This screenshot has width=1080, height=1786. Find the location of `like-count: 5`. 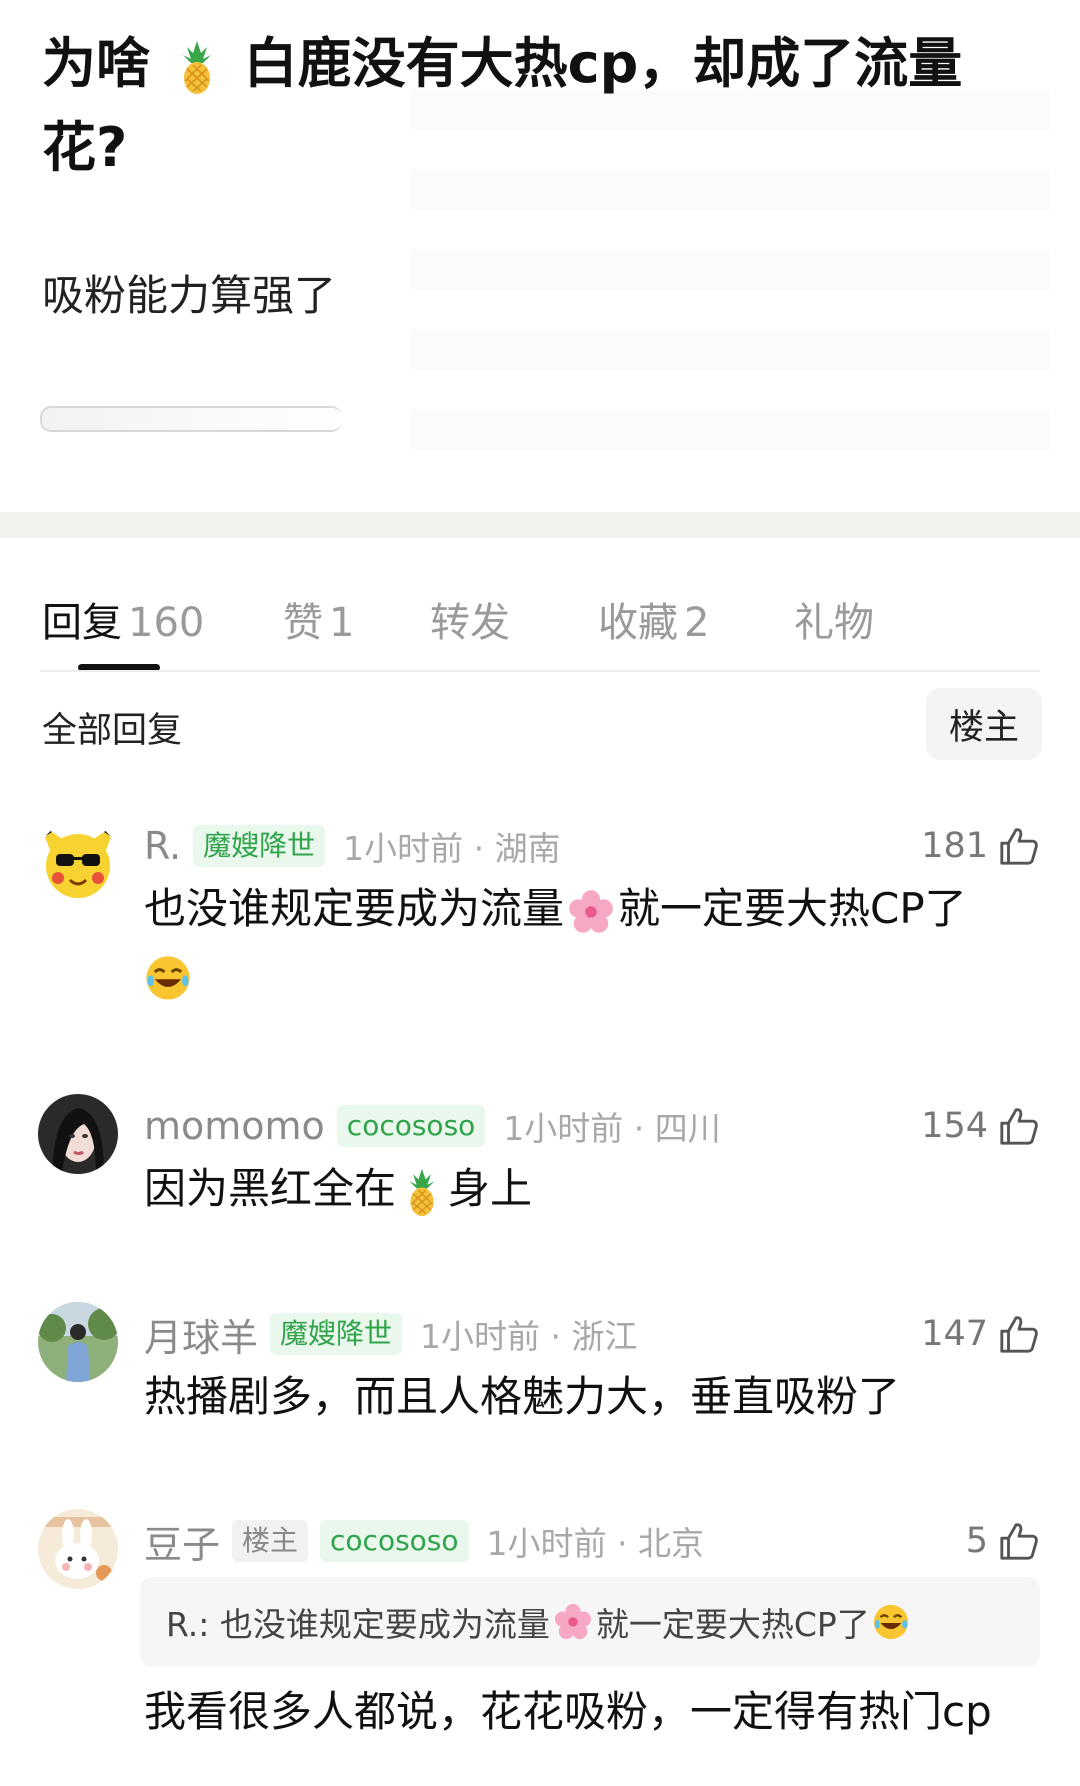

like-count: 5 is located at coordinates (976, 1541).